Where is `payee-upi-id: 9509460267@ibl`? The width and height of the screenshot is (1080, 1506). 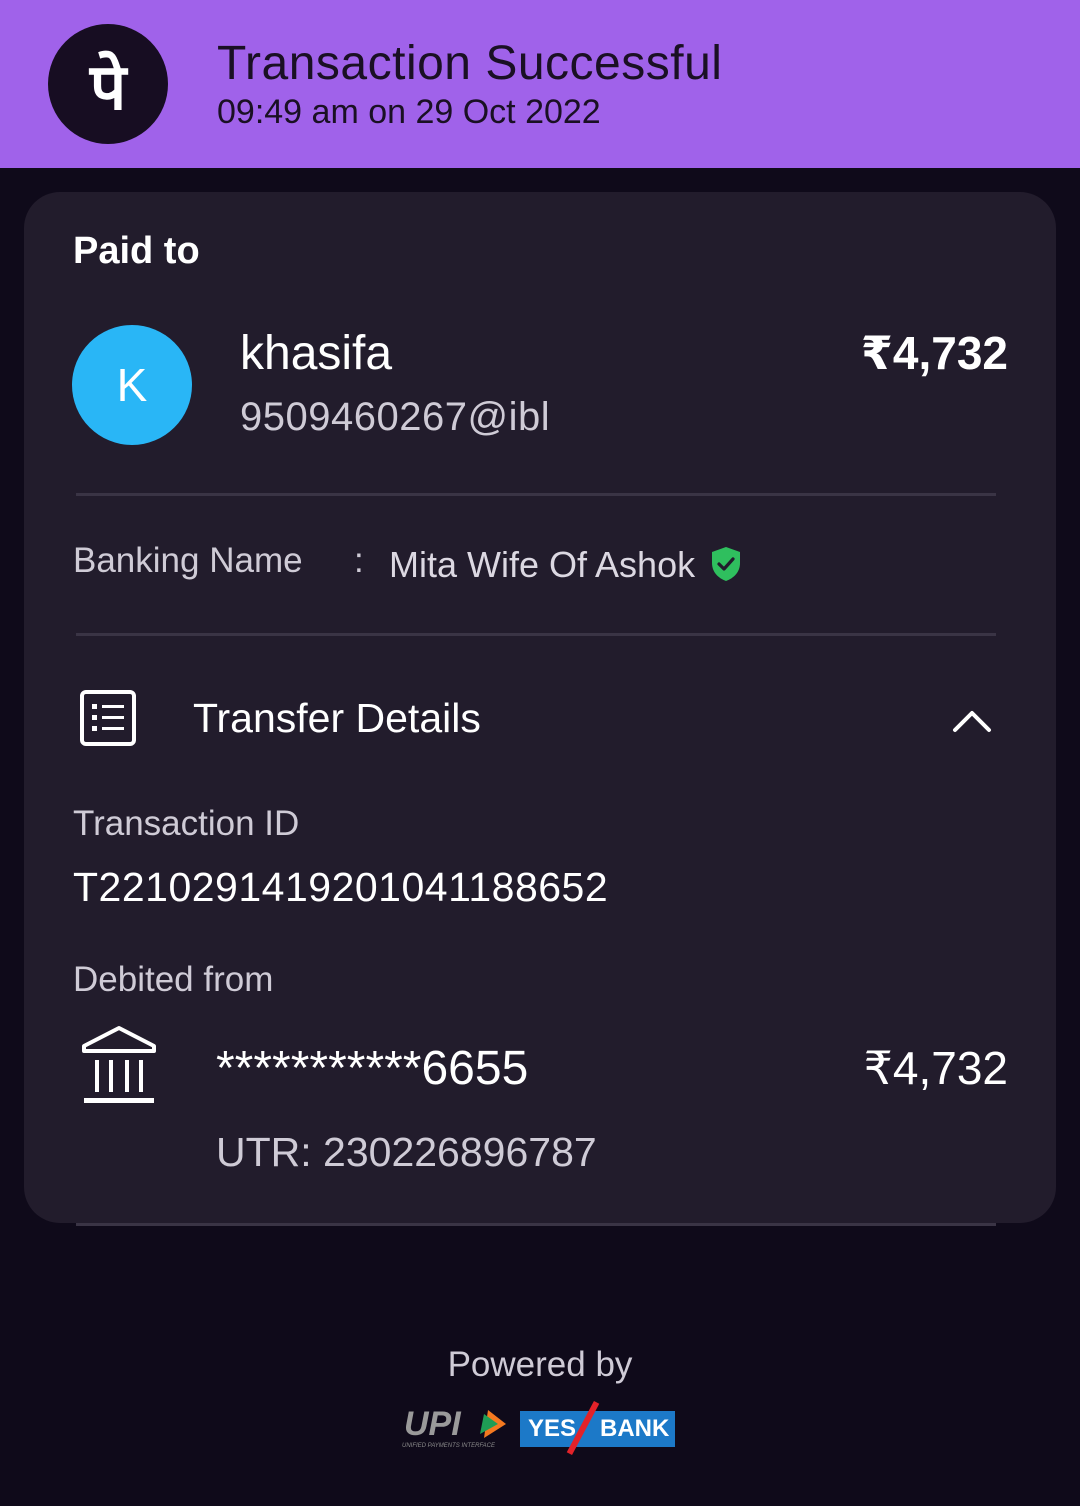 payee-upi-id: 9509460267@ibl is located at coordinates (395, 417).